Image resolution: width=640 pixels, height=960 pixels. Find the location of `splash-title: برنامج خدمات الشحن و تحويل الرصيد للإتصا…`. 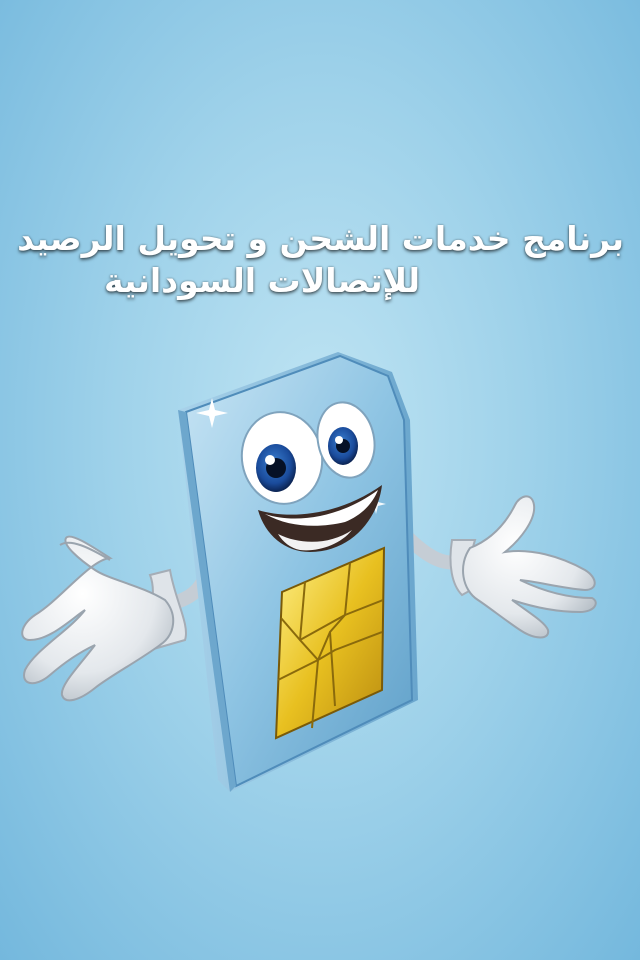

splash-title: برنامج خدمات الشحن و تحويل الرصيد للإتصا… is located at coordinates (320, 260).